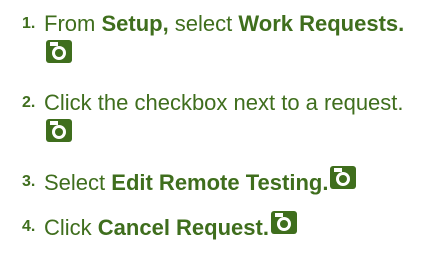 The width and height of the screenshot is (440, 259). What do you see at coordinates (321, 23) in the screenshot?
I see `step-text-bold: Work Requests.` at bounding box center [321, 23].